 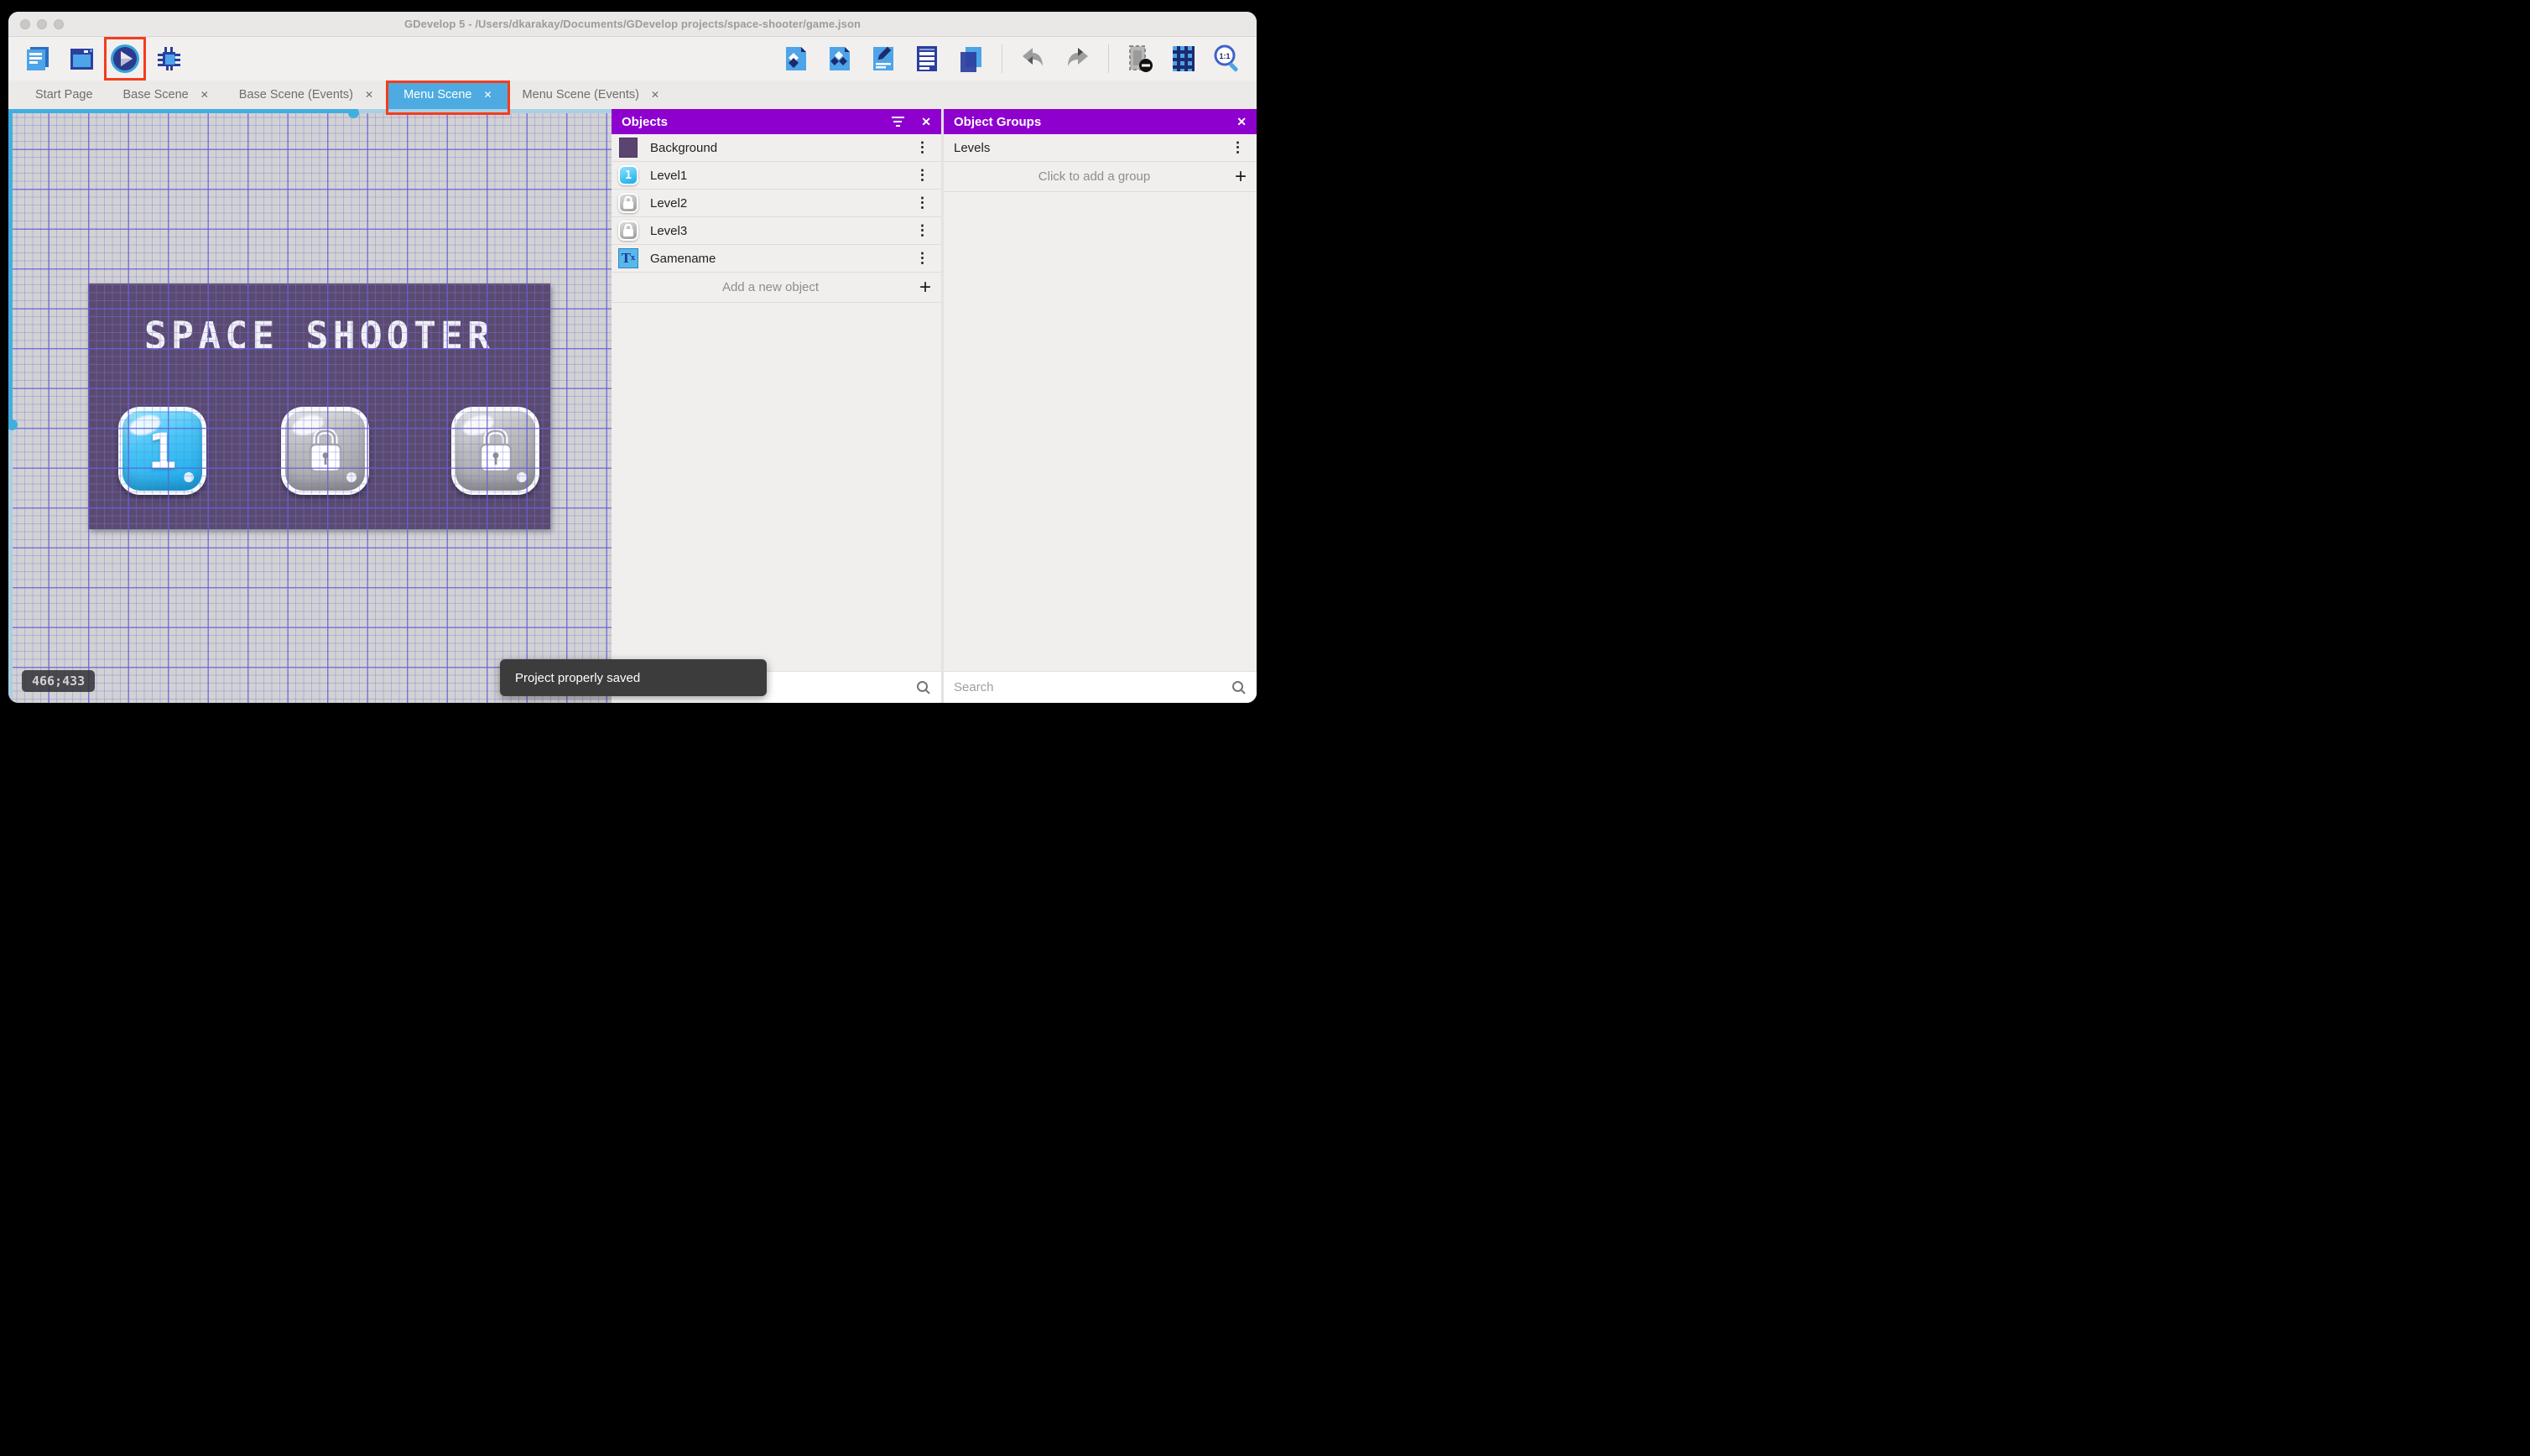 I want to click on object-groups-list: Levels ⋮ Click to add a group +, so click(x=1100, y=402).